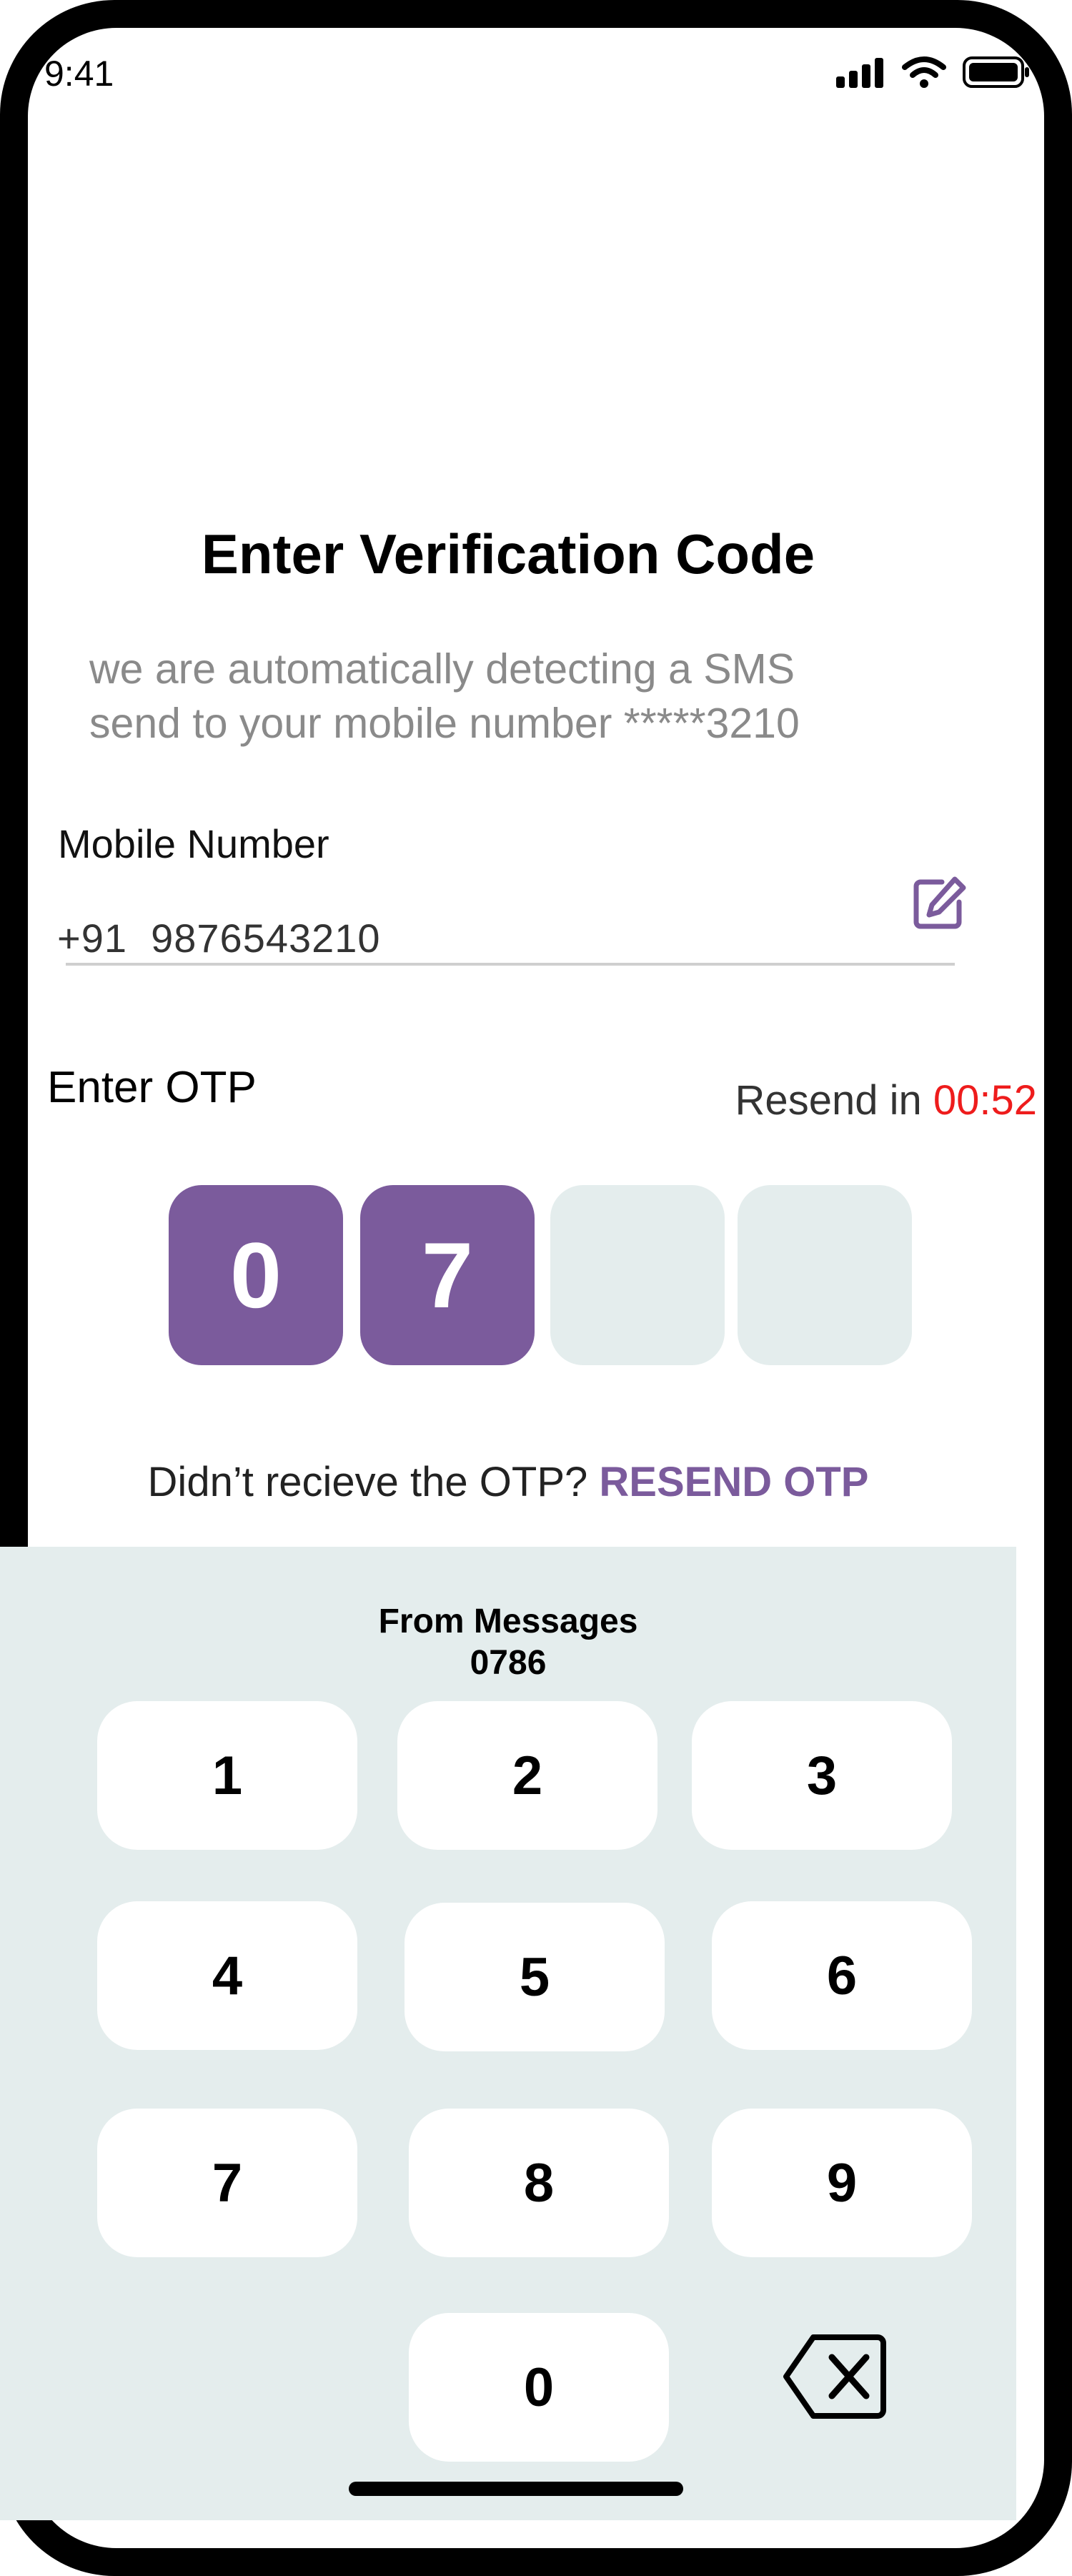  Describe the element at coordinates (516, 2489) in the screenshot. I see `home-indicator` at that location.